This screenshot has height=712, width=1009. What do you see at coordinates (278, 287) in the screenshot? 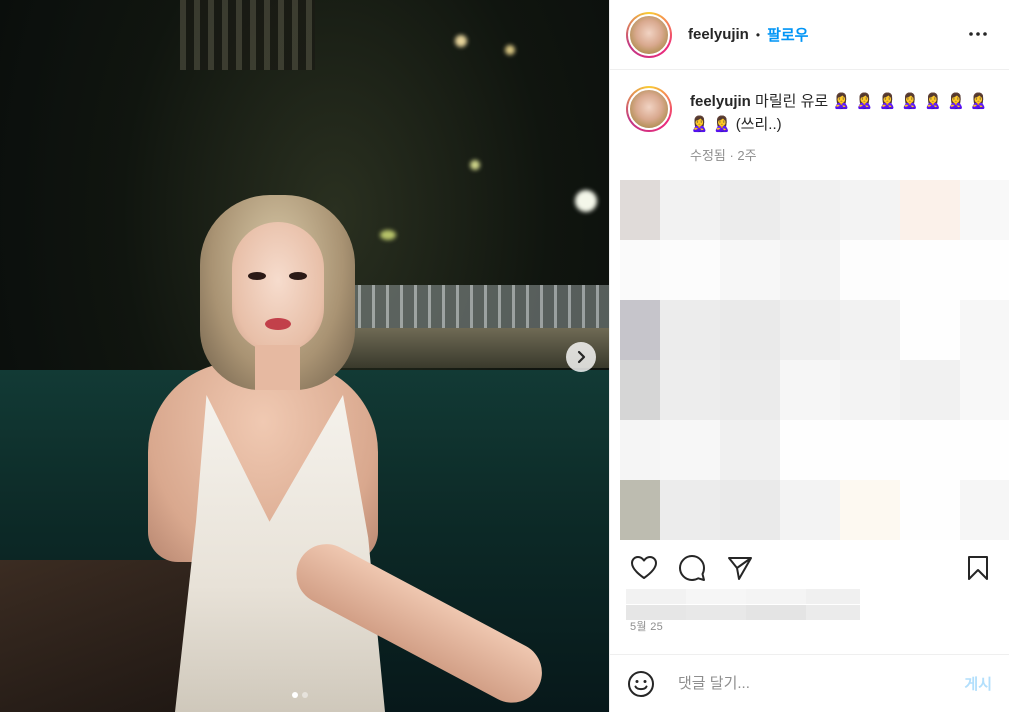
I see `photo-person-face` at bounding box center [278, 287].